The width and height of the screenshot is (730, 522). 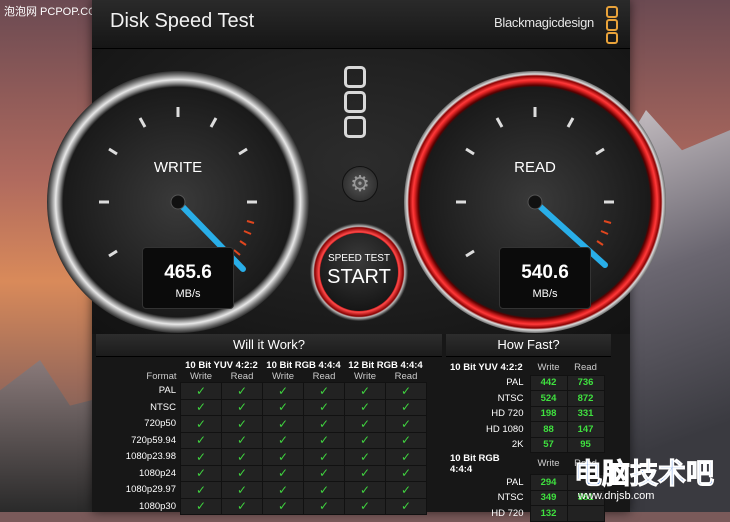 What do you see at coordinates (644, 474) in the screenshot?
I see `site-watermark: 电脑技术吧` at bounding box center [644, 474].